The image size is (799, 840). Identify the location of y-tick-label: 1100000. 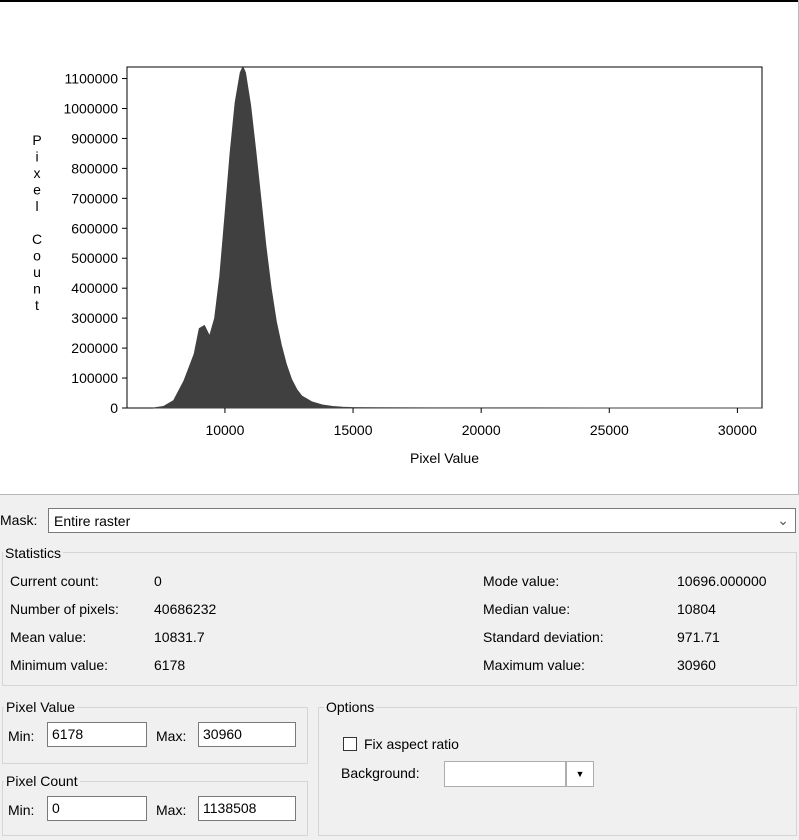
(92, 79).